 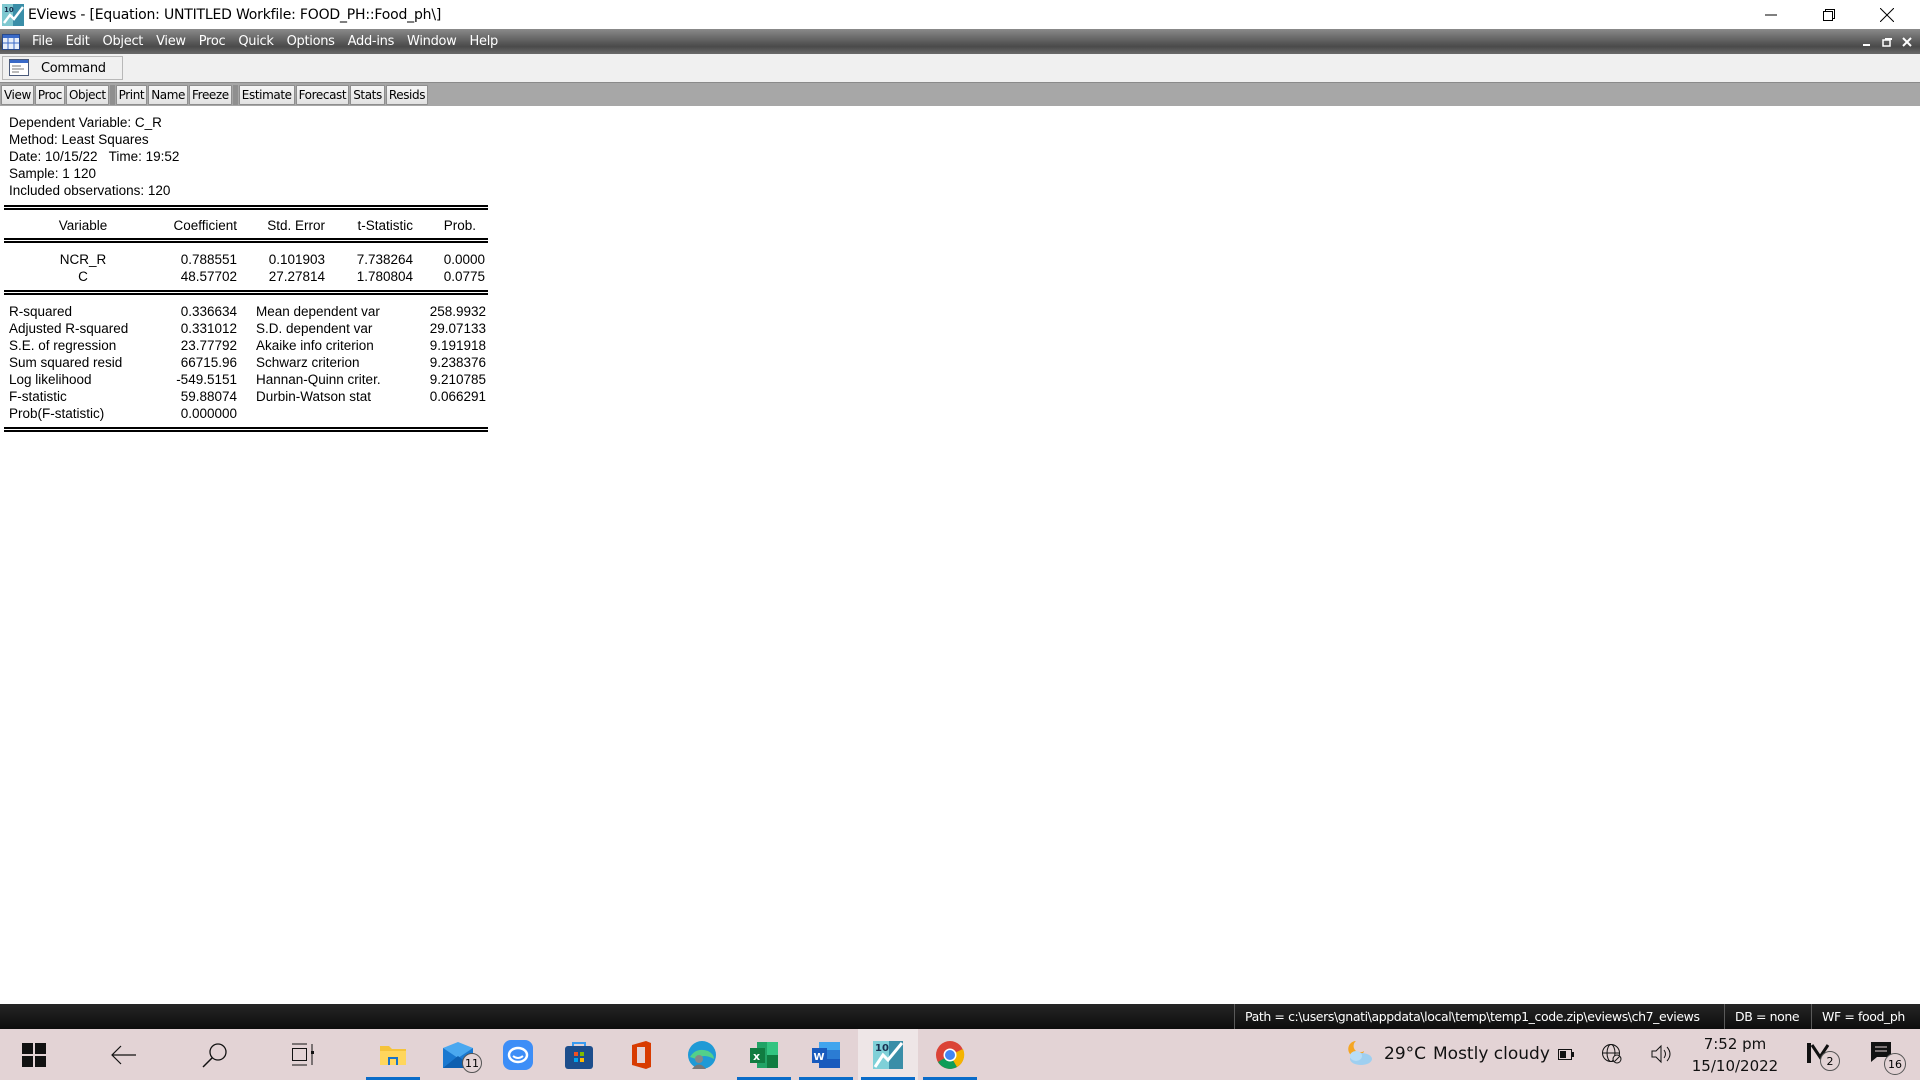 What do you see at coordinates (1907, 41) in the screenshot?
I see `mdi-close-button` at bounding box center [1907, 41].